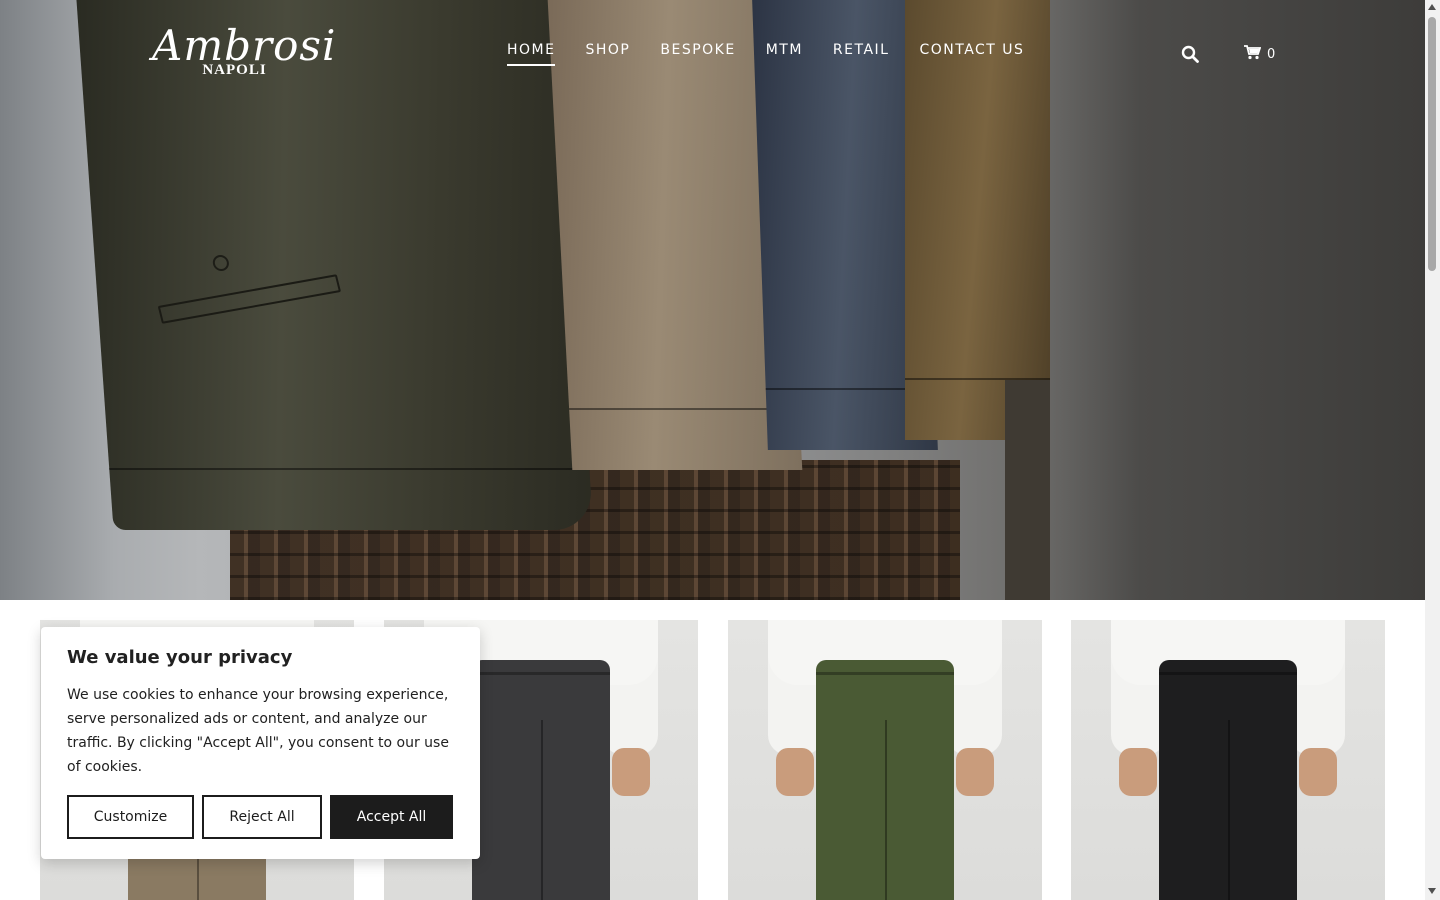  I want to click on cookie-actions: Customize Reject All Accept All, so click(260, 817).